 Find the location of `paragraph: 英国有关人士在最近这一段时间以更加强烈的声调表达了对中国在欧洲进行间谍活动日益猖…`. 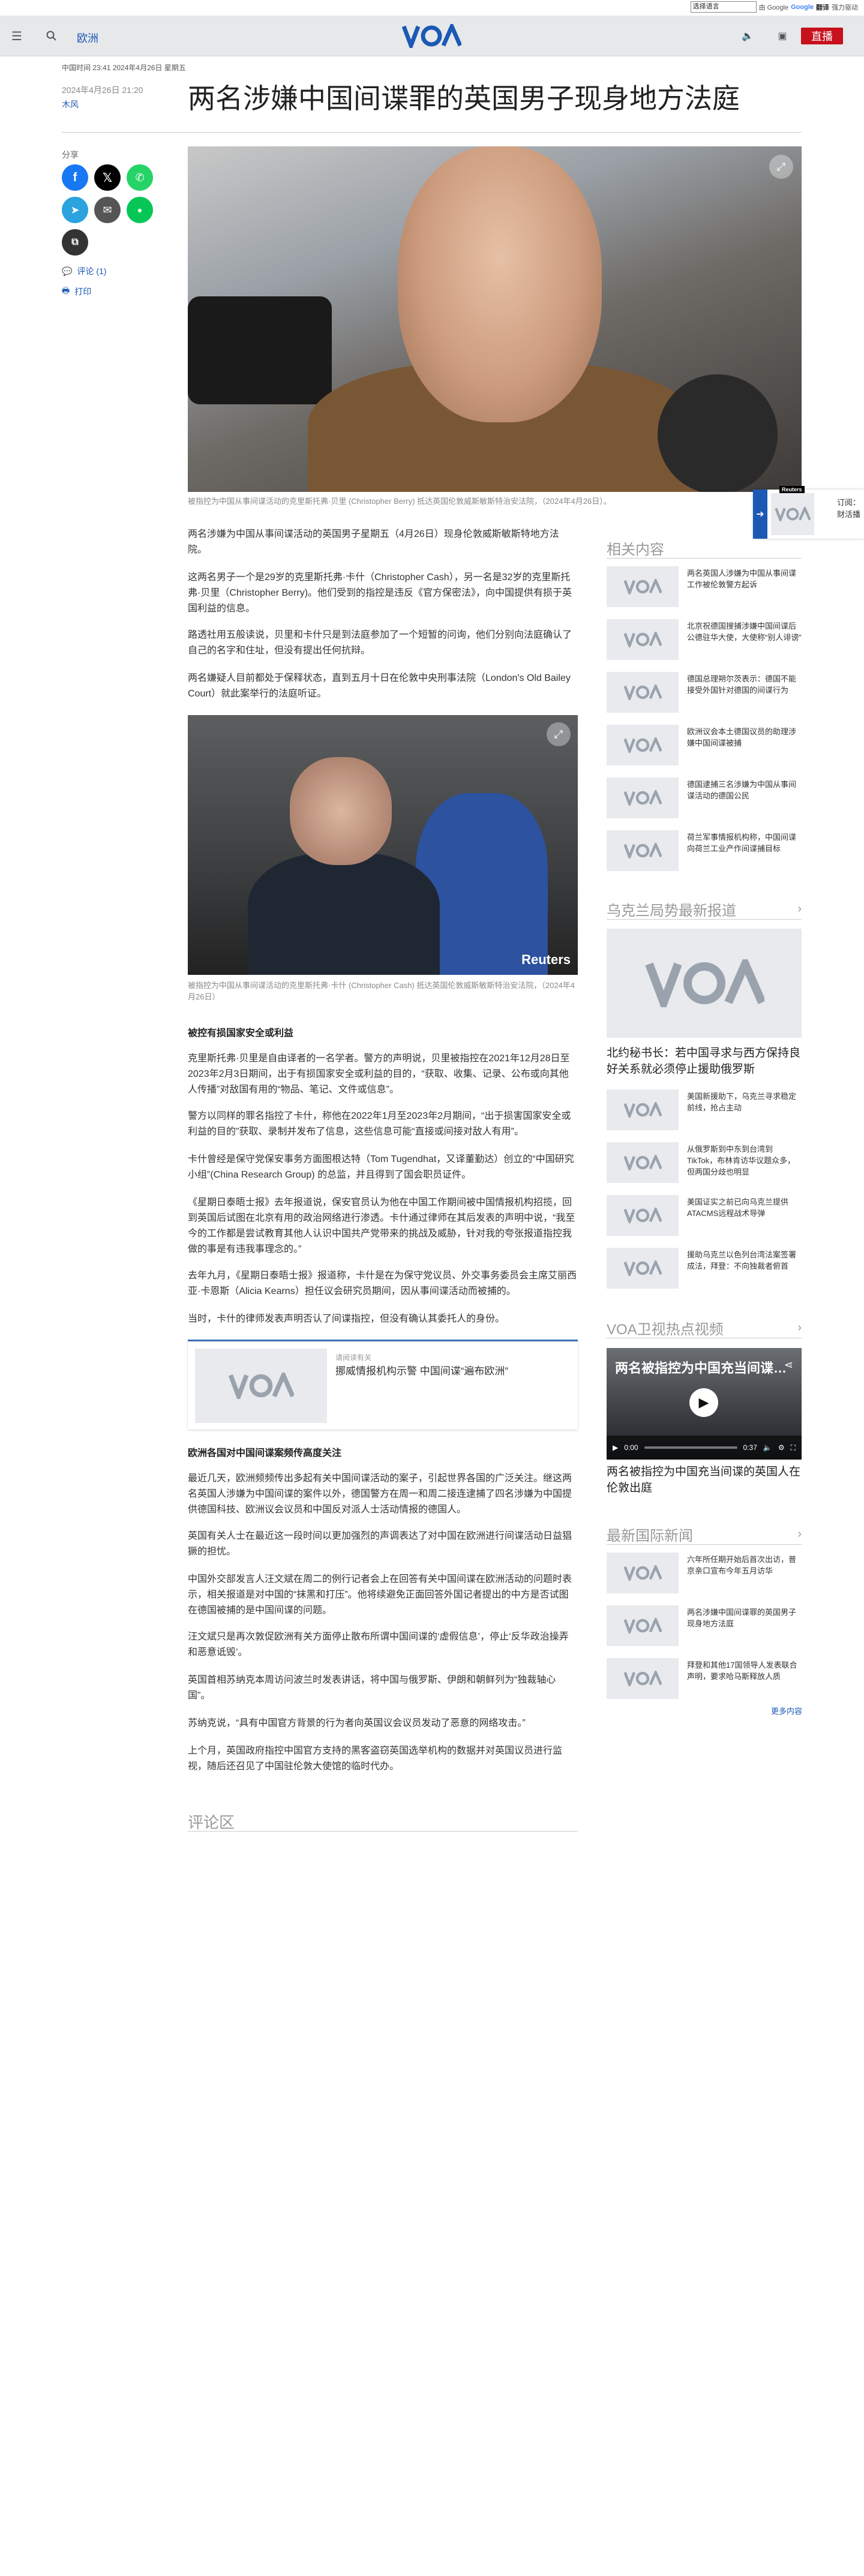

paragraph: 英国有关人士在最近这一段时间以更加强烈的声调表达了对中国在欧洲进行间谍活动日益猖… is located at coordinates (380, 1544).